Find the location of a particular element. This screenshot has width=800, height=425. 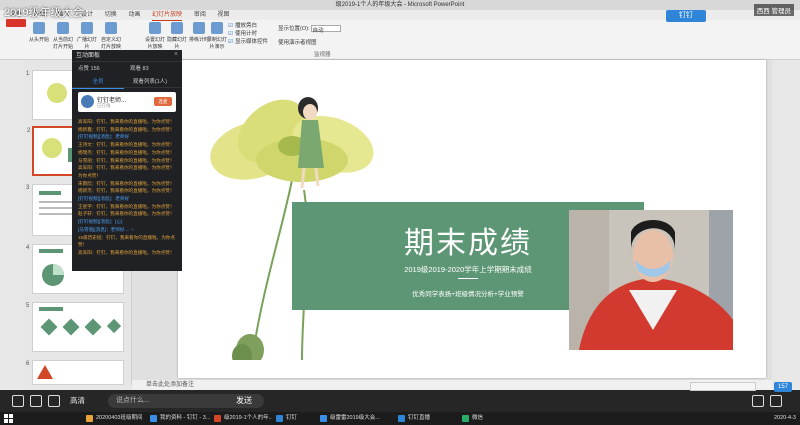

broadcast-button: 广播幻灯片 is located at coordinates (87, 37).